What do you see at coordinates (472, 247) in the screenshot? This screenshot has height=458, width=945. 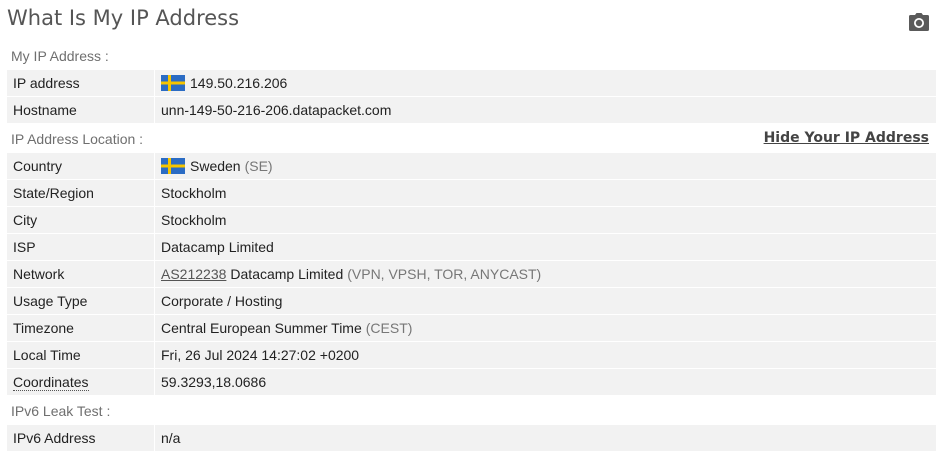 I see `isp-row: ISP Datacamp Limited` at bounding box center [472, 247].